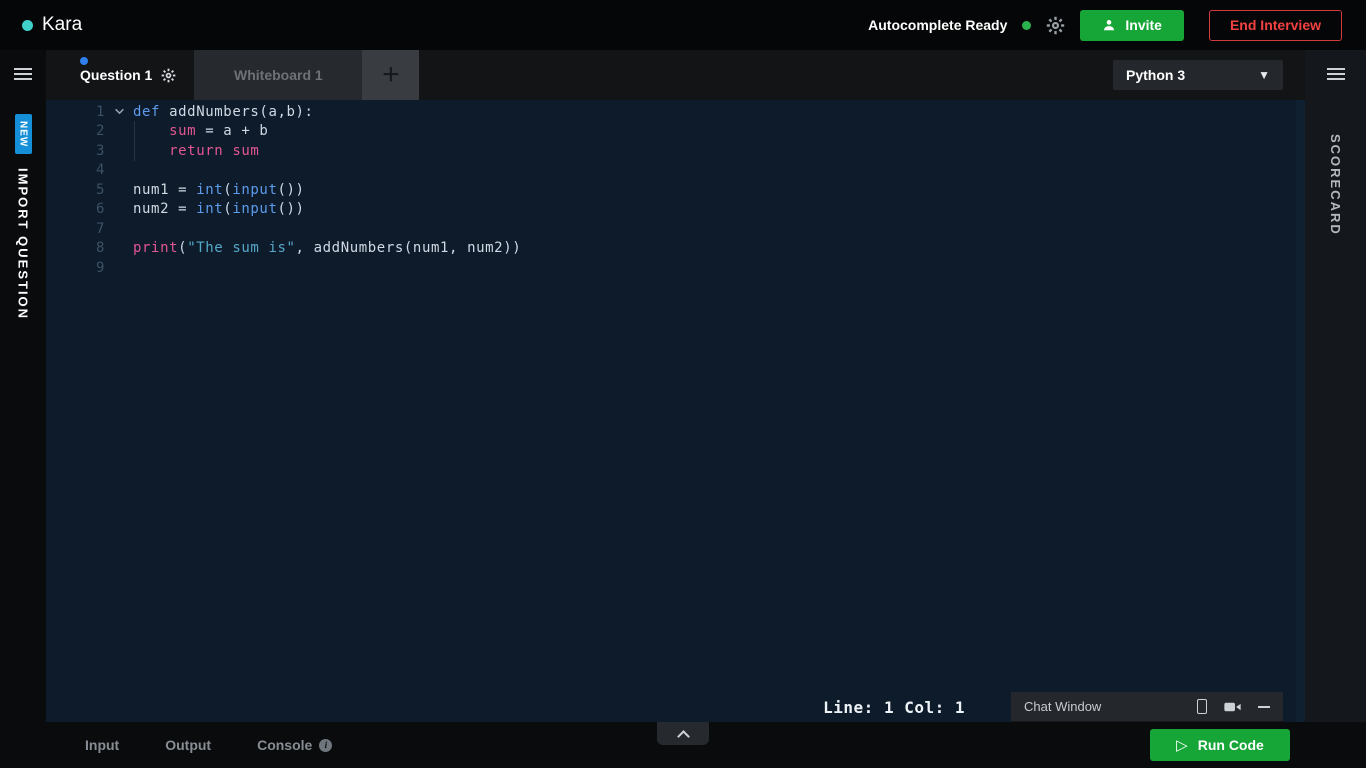  I want to click on run-code-button: ▷ Run Code, so click(1220, 745).